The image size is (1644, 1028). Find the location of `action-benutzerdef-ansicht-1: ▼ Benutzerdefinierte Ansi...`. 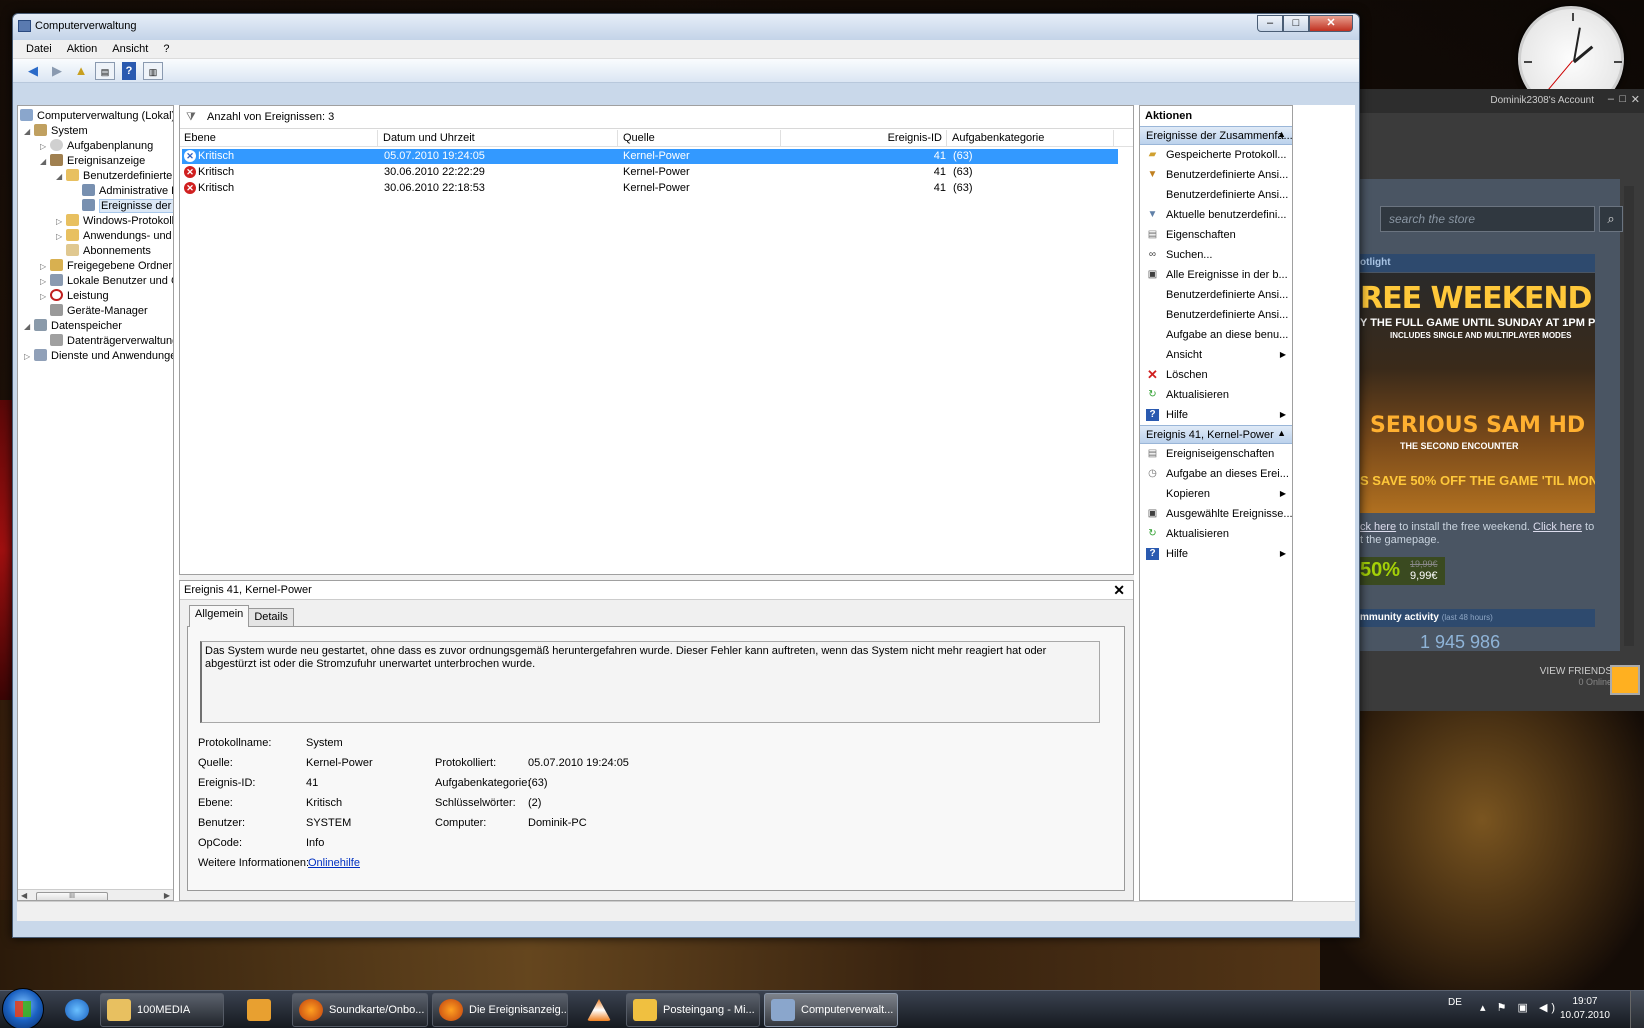

action-benutzerdef-ansicht-1: ▼ Benutzerdefinierte Ansi... is located at coordinates (1216, 175).